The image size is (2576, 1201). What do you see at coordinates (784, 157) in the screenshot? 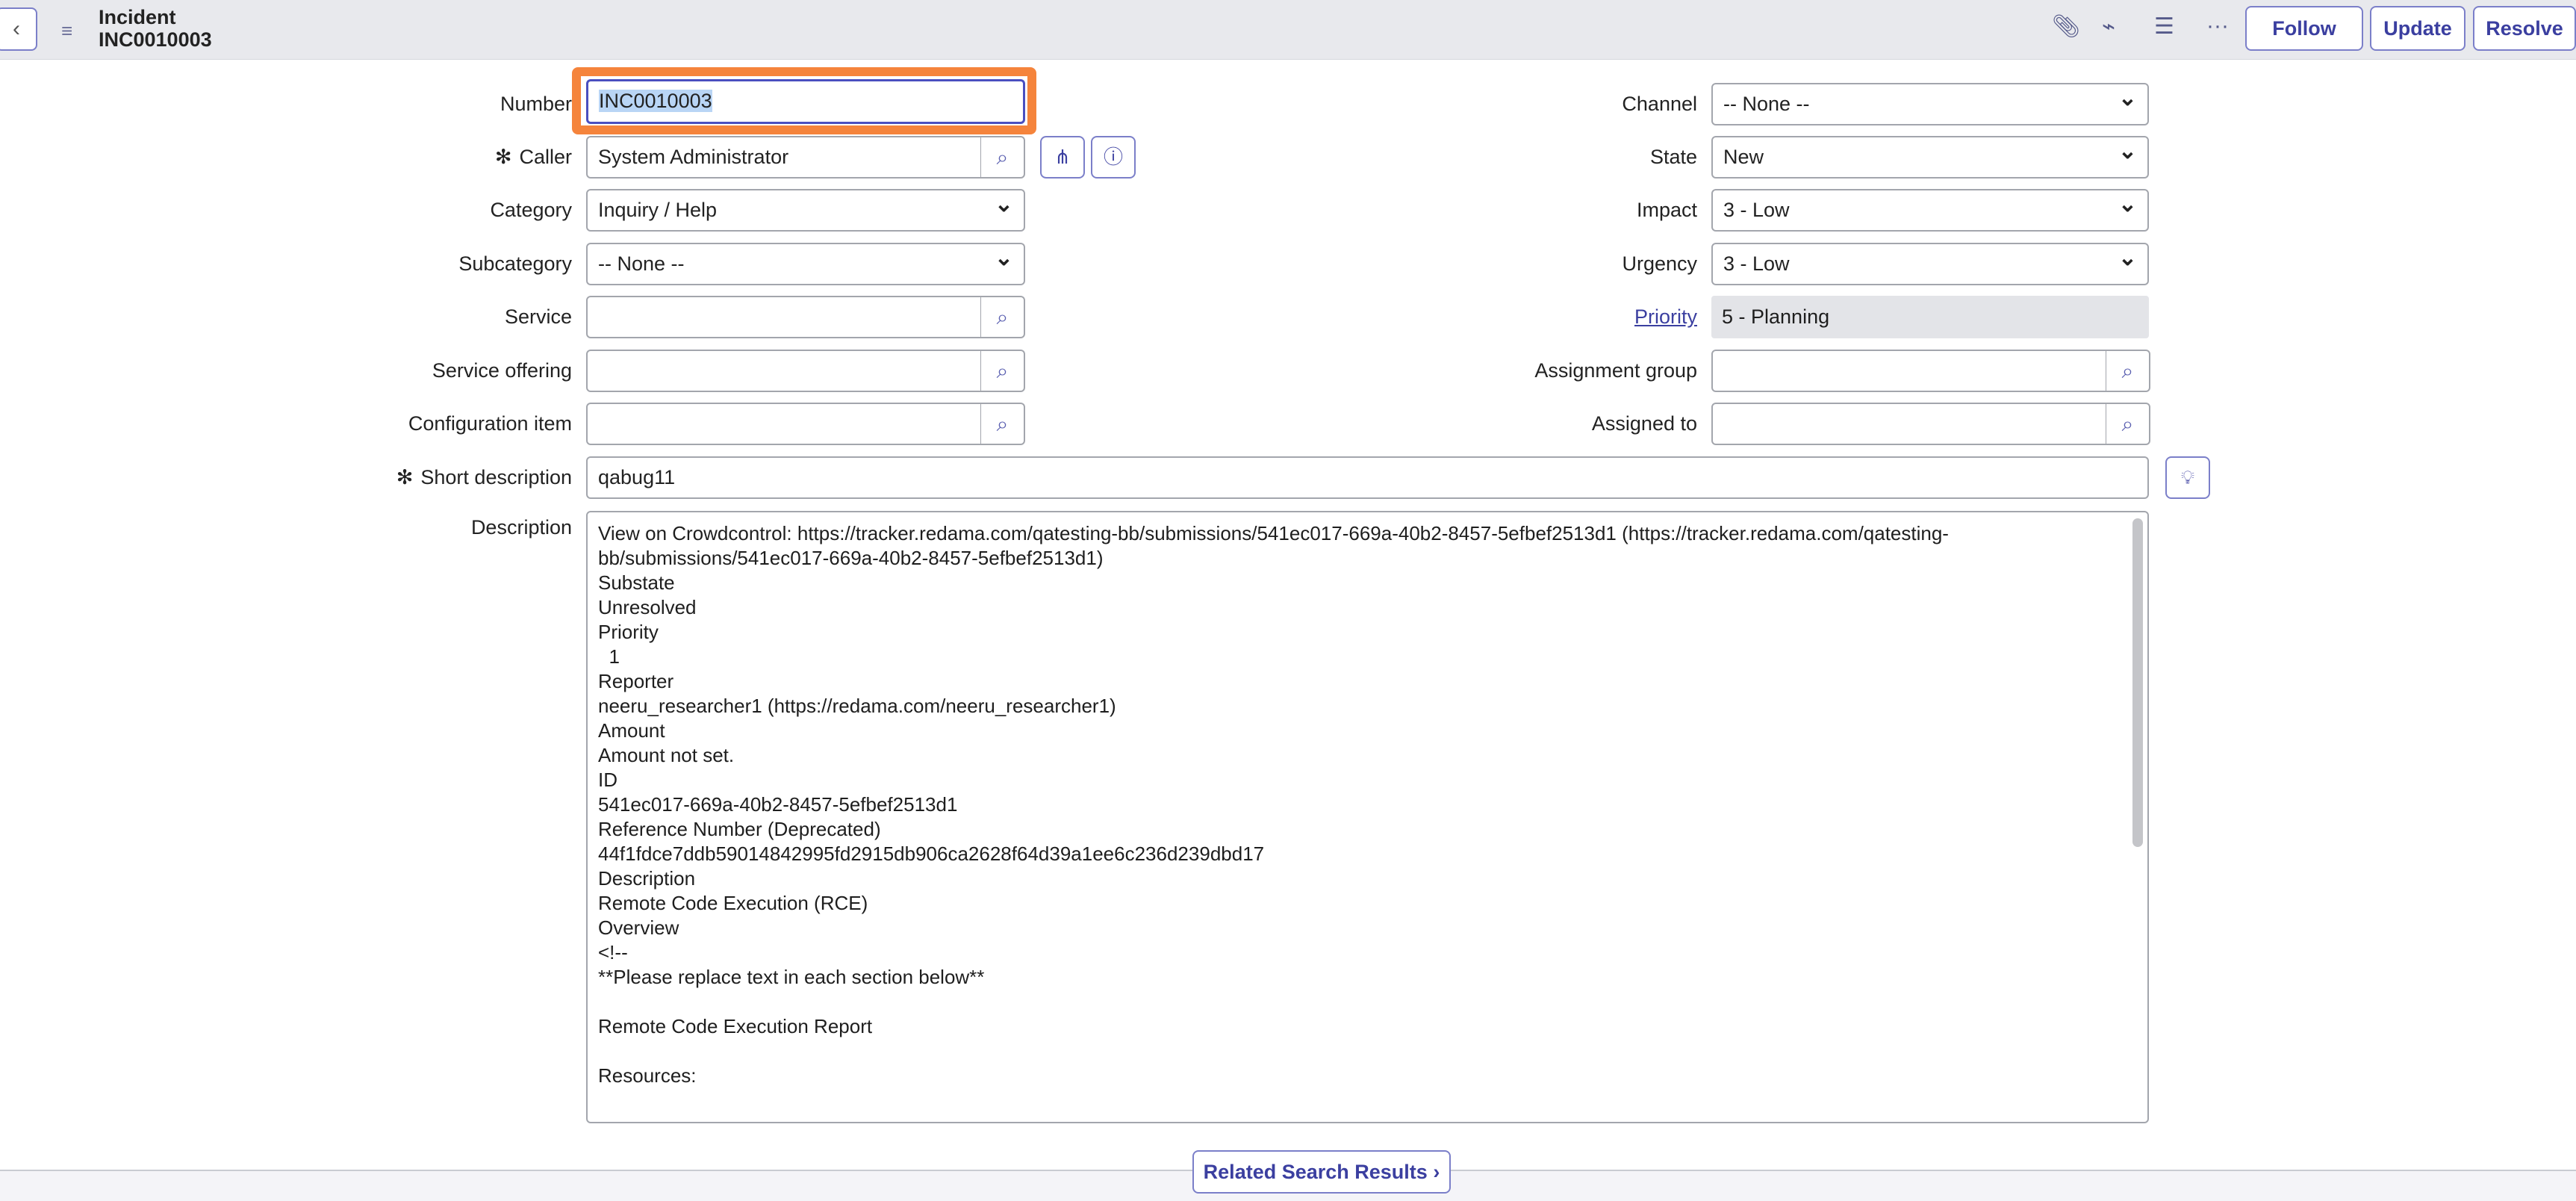
I see `caller-field: System Administrator` at bounding box center [784, 157].